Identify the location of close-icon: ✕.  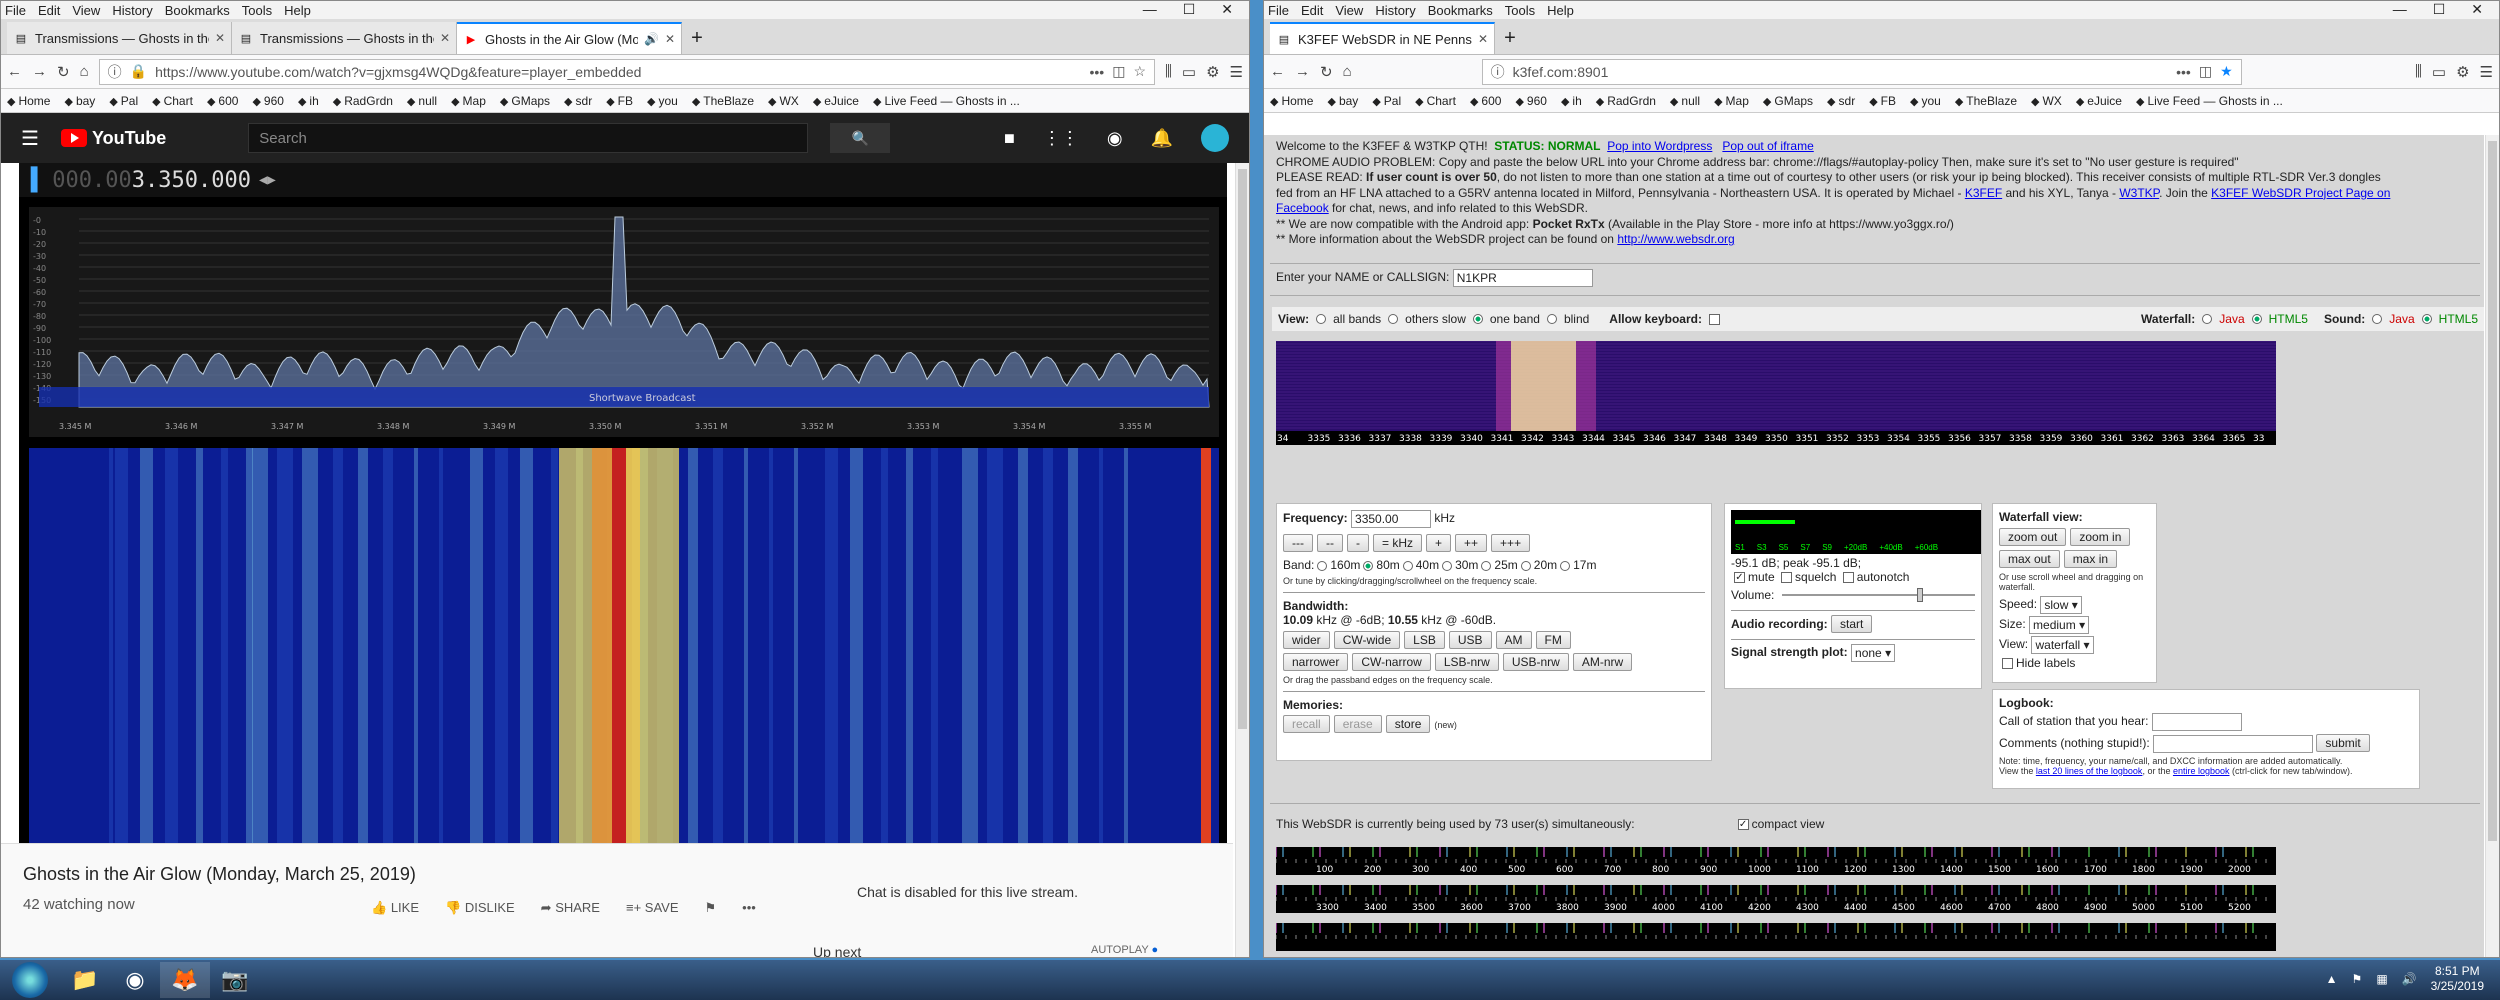
(1227, 9).